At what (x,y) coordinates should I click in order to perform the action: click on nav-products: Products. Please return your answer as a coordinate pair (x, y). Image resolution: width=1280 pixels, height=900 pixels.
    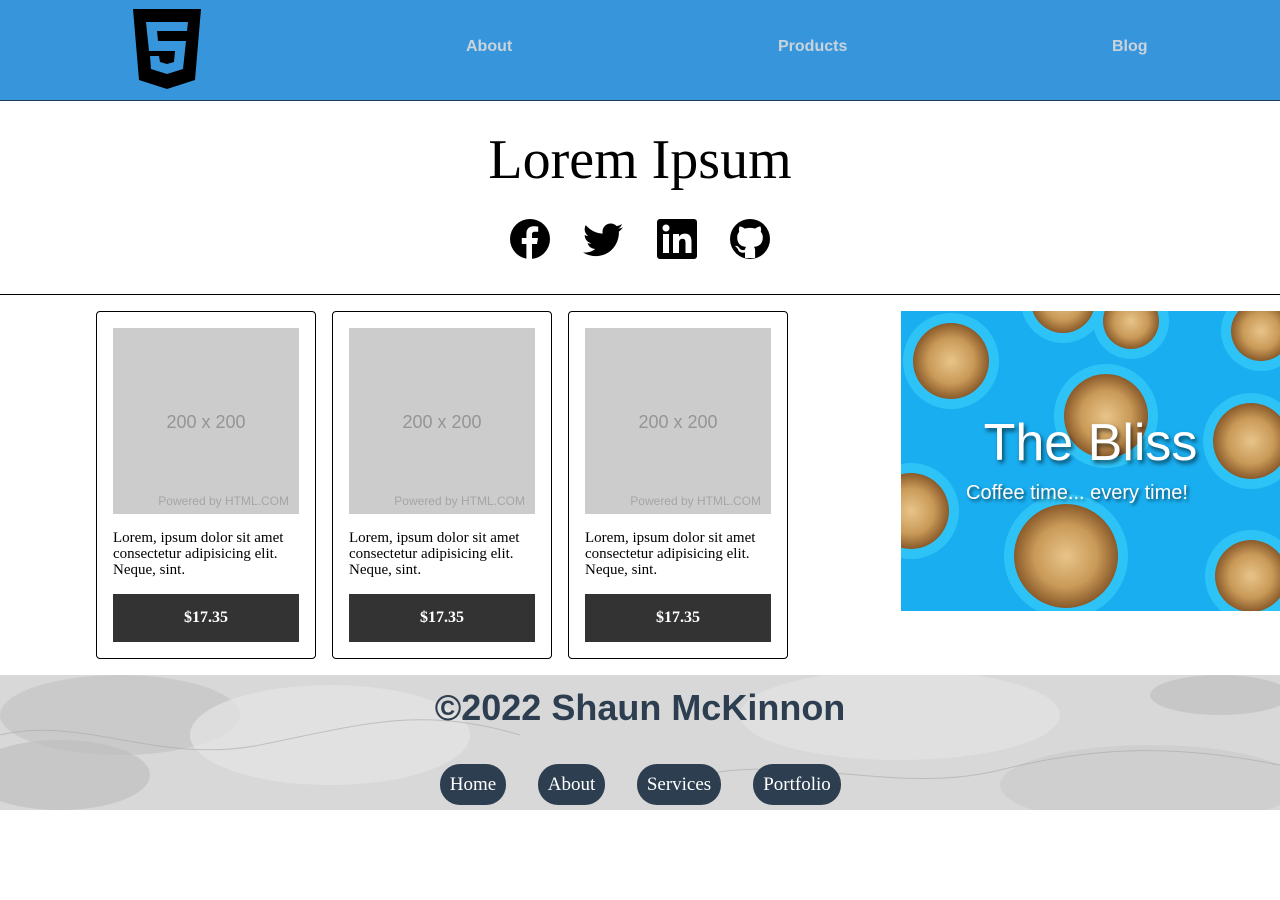
    Looking at the image, I should click on (812, 47).